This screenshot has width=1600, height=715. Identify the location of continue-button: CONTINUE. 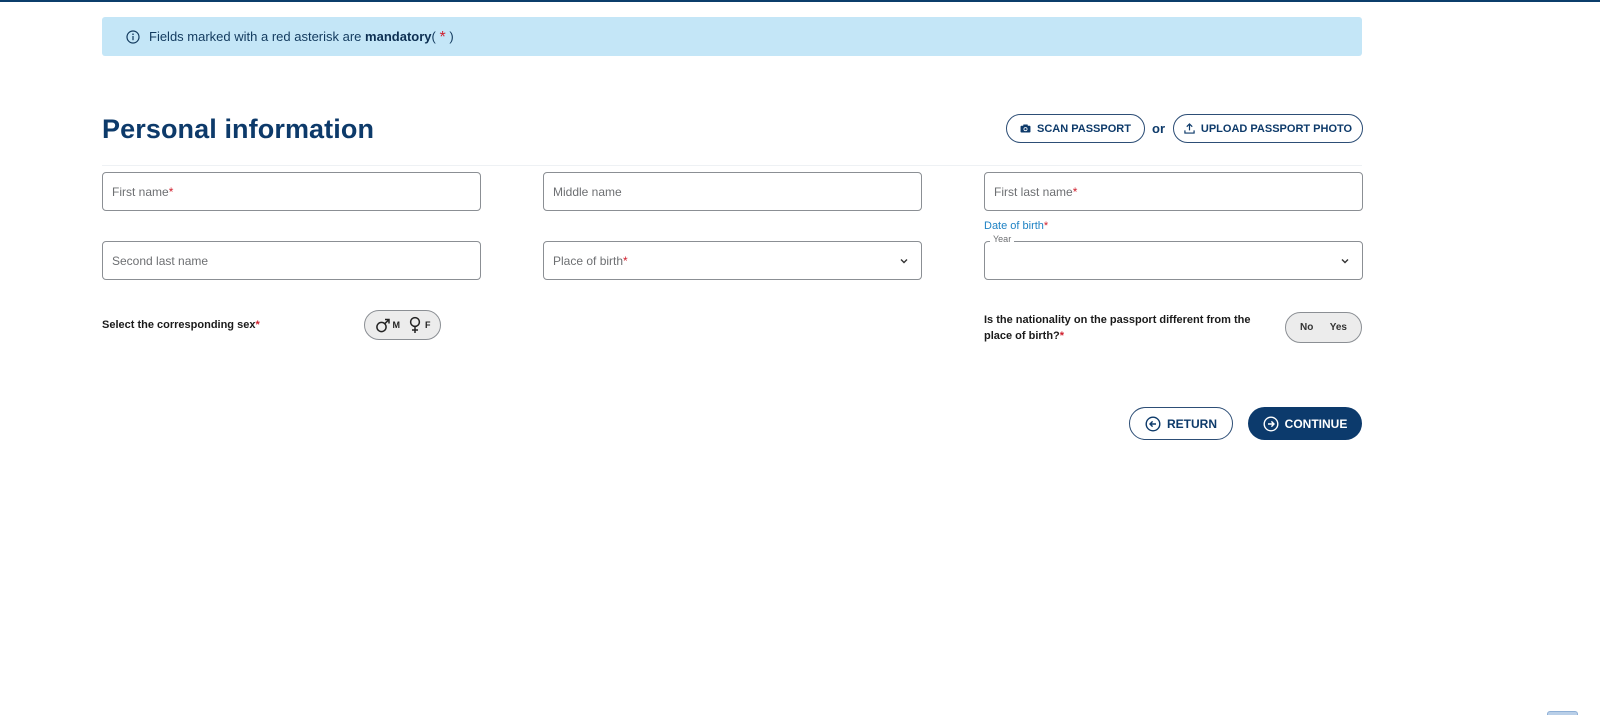
(1305, 423).